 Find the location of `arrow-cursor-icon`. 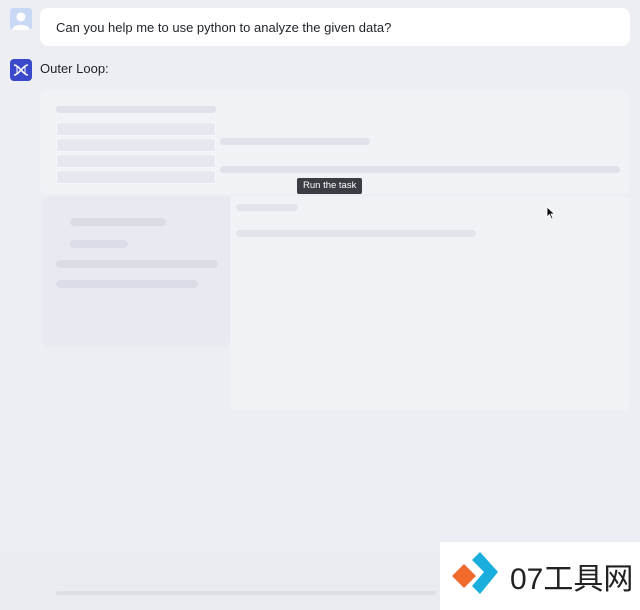

arrow-cursor-icon is located at coordinates (551, 213).